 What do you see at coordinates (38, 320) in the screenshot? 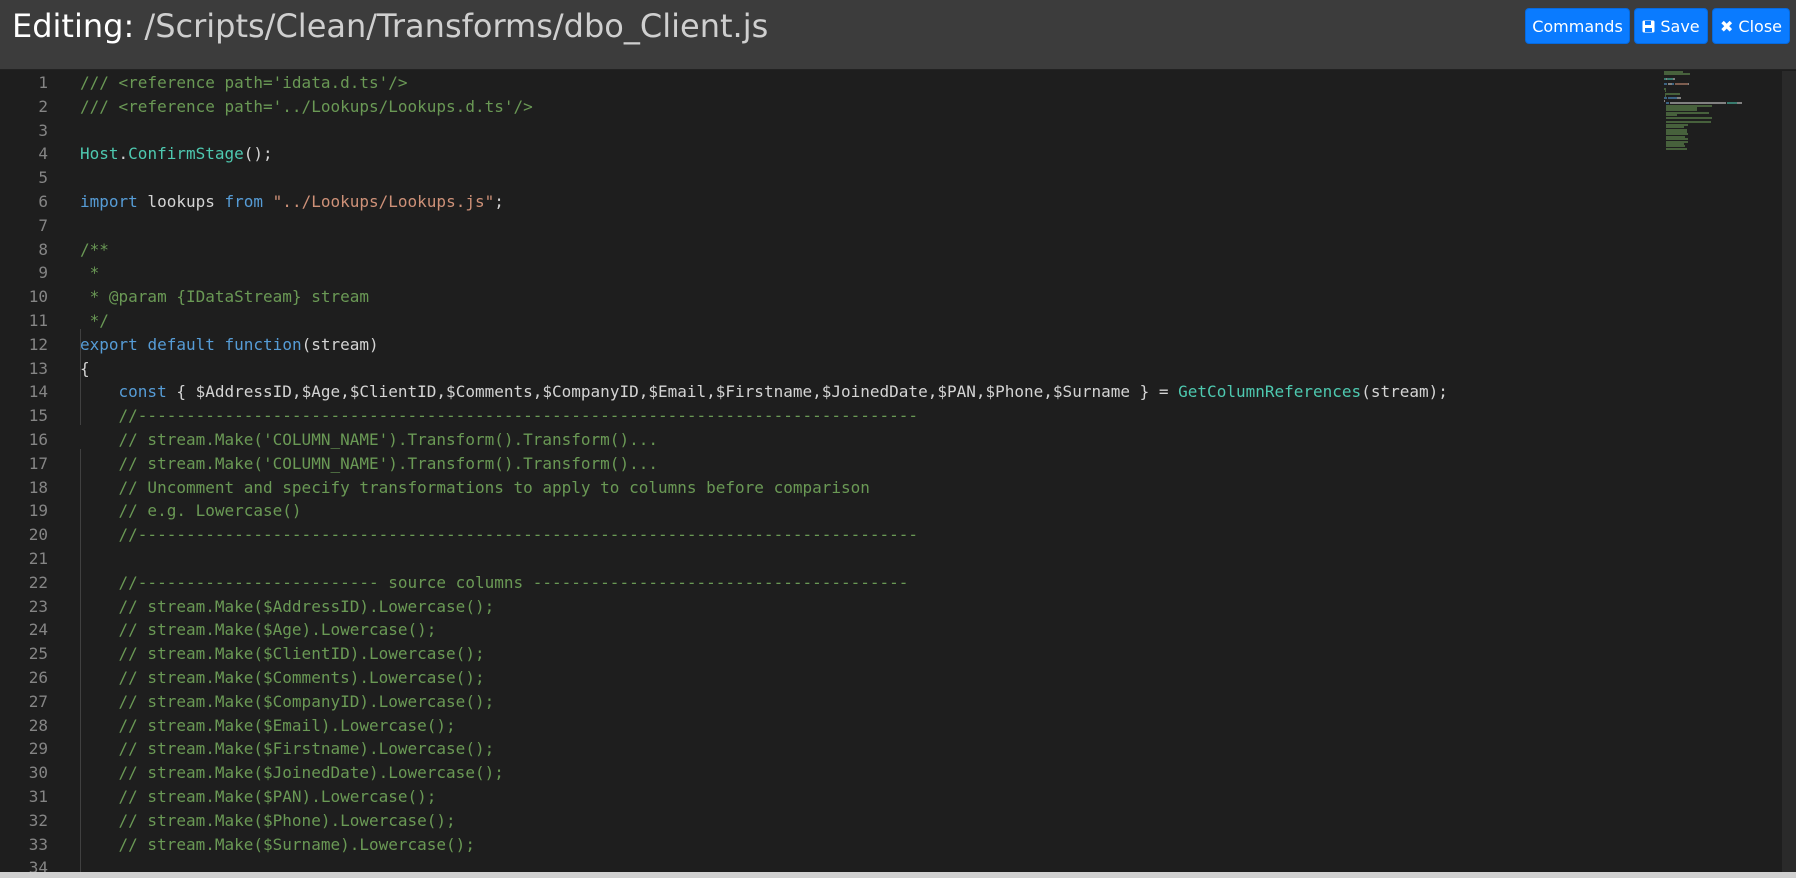
I see `line-number: 11` at bounding box center [38, 320].